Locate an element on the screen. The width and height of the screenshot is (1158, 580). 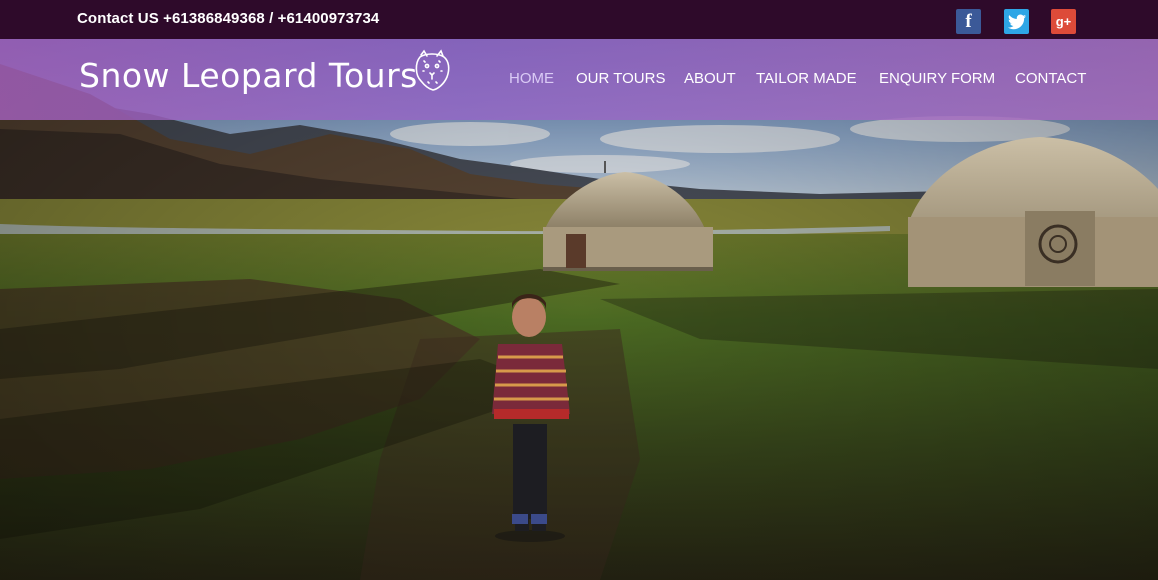
nav-our-tours: OUR TOURS is located at coordinates (620, 78).